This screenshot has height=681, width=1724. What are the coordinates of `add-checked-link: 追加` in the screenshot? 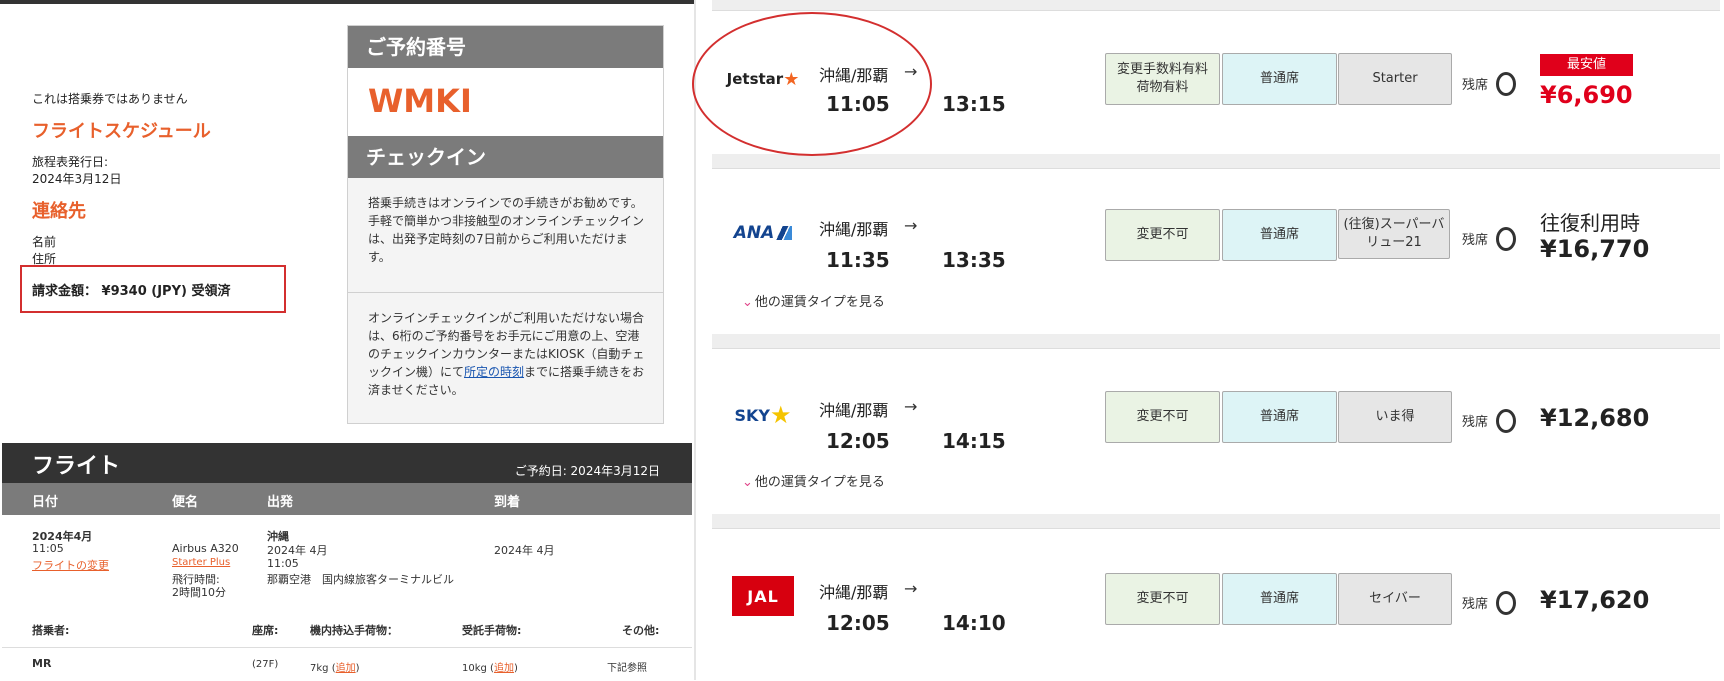 It's located at (504, 668).